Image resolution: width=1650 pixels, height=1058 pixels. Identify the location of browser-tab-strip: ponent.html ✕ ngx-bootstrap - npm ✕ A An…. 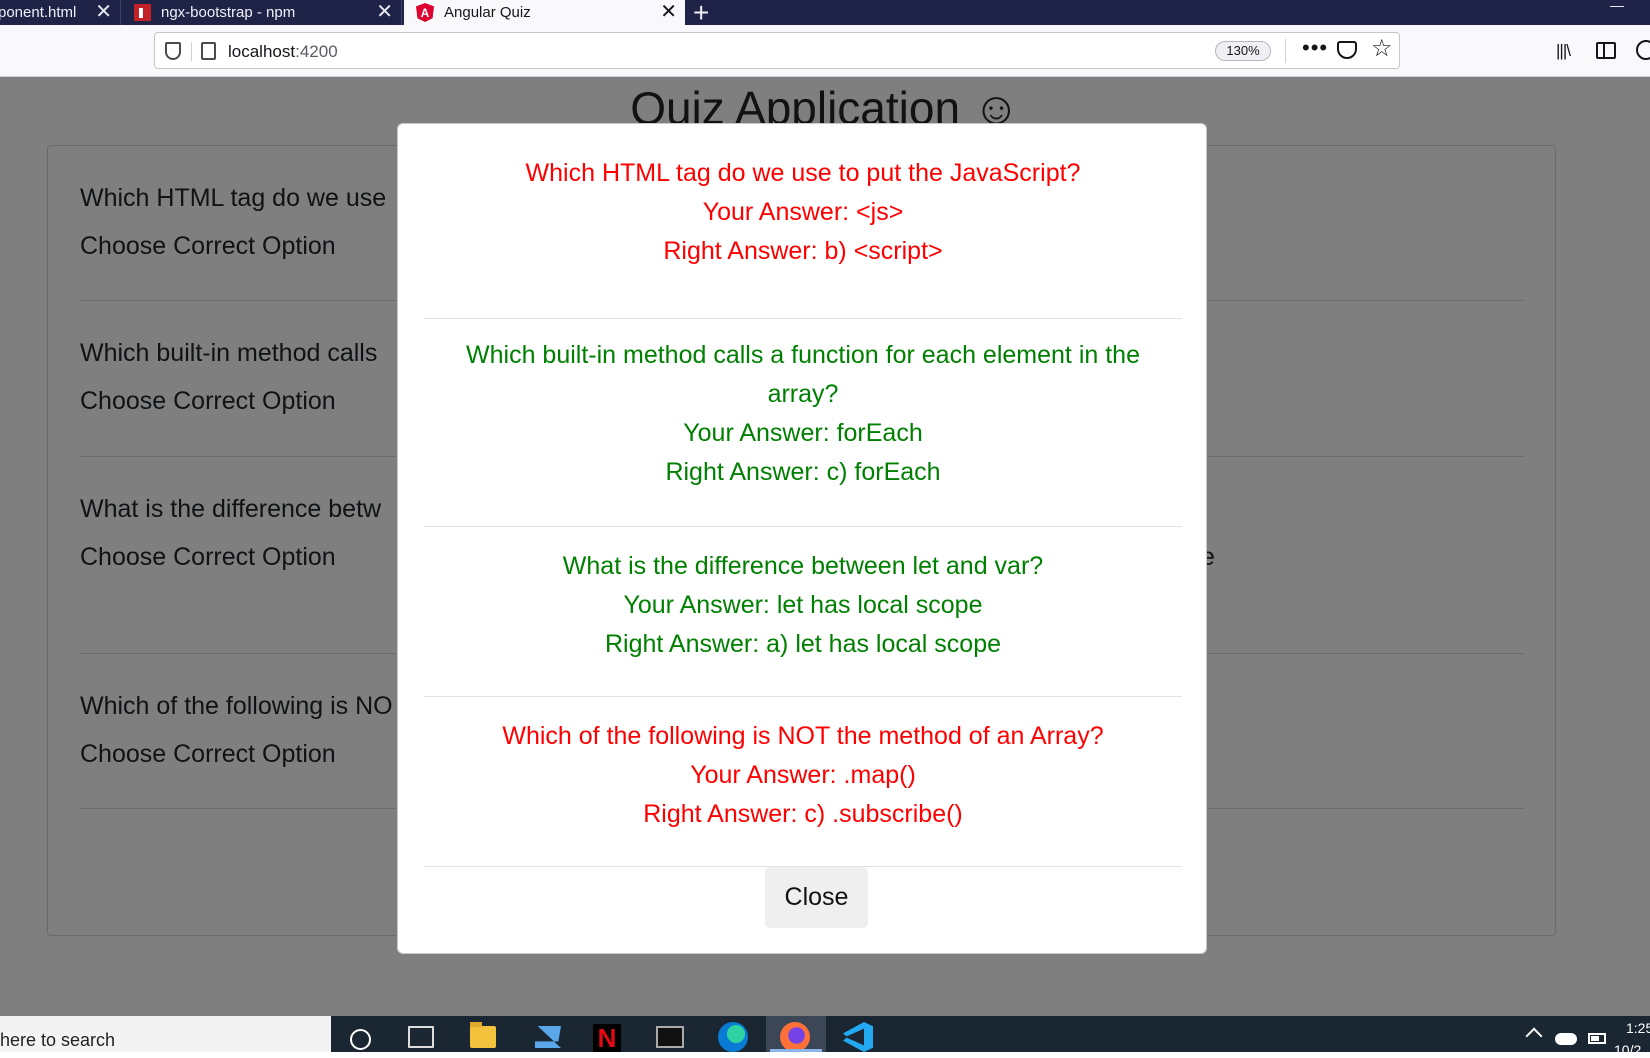
(825, 14).